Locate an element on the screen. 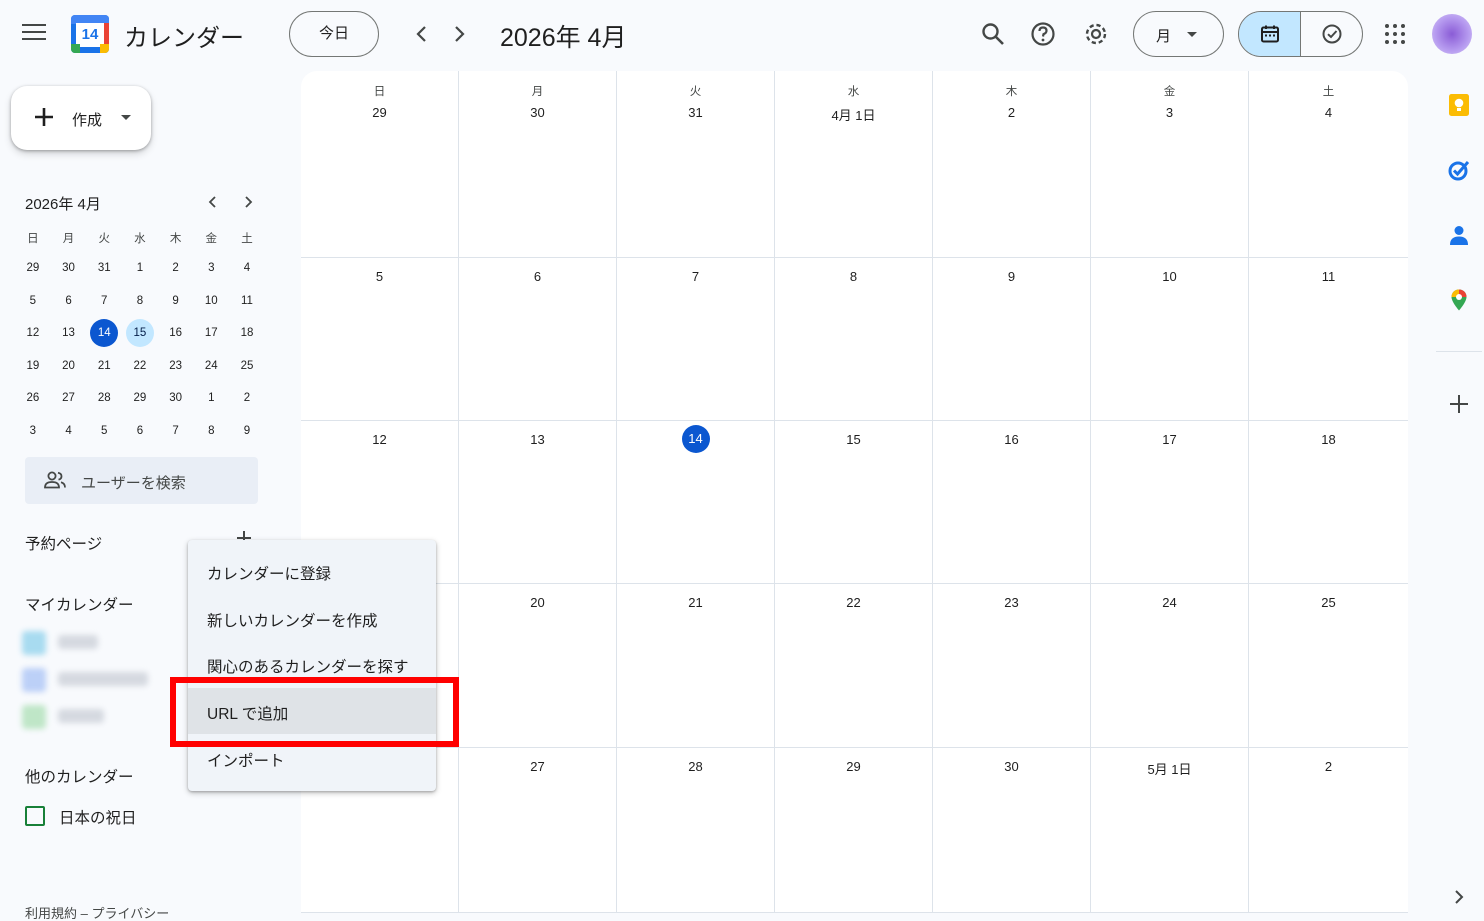 This screenshot has width=1484, height=921. other-calendars-heading: 他のカレンダー is located at coordinates (79, 776).